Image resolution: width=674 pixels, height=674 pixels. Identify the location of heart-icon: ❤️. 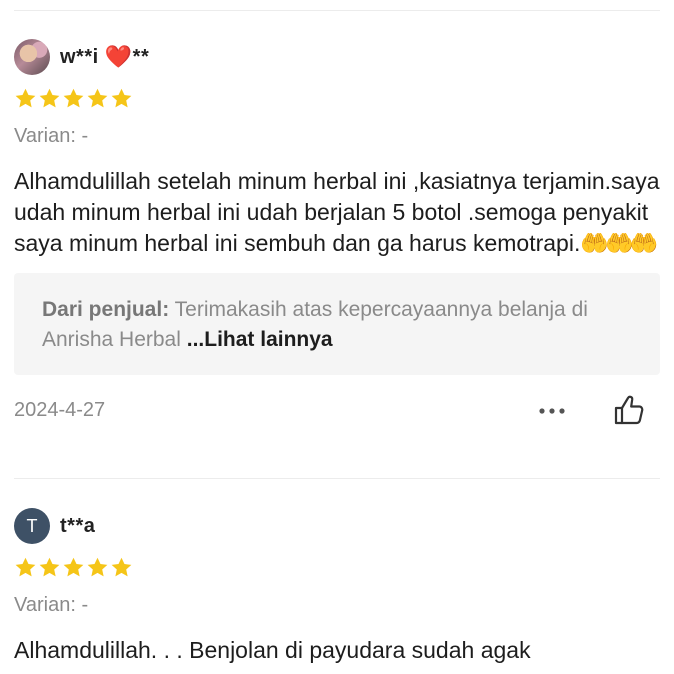
(118, 56).